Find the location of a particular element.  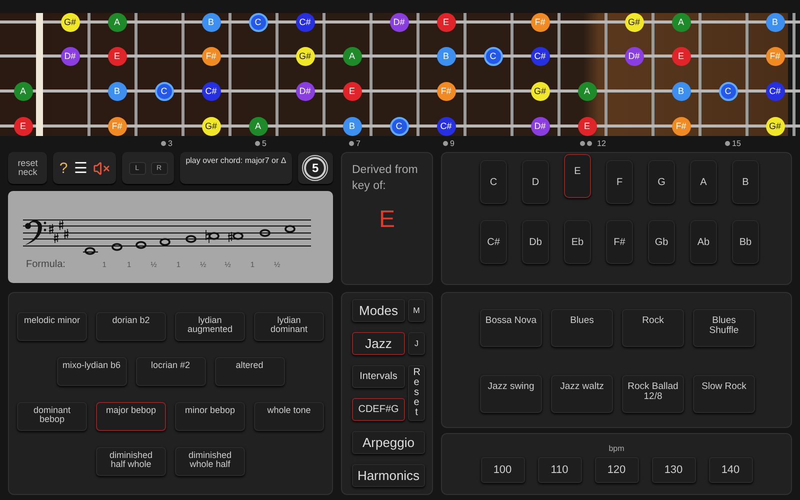

shortcut-button: M is located at coordinates (416, 310).